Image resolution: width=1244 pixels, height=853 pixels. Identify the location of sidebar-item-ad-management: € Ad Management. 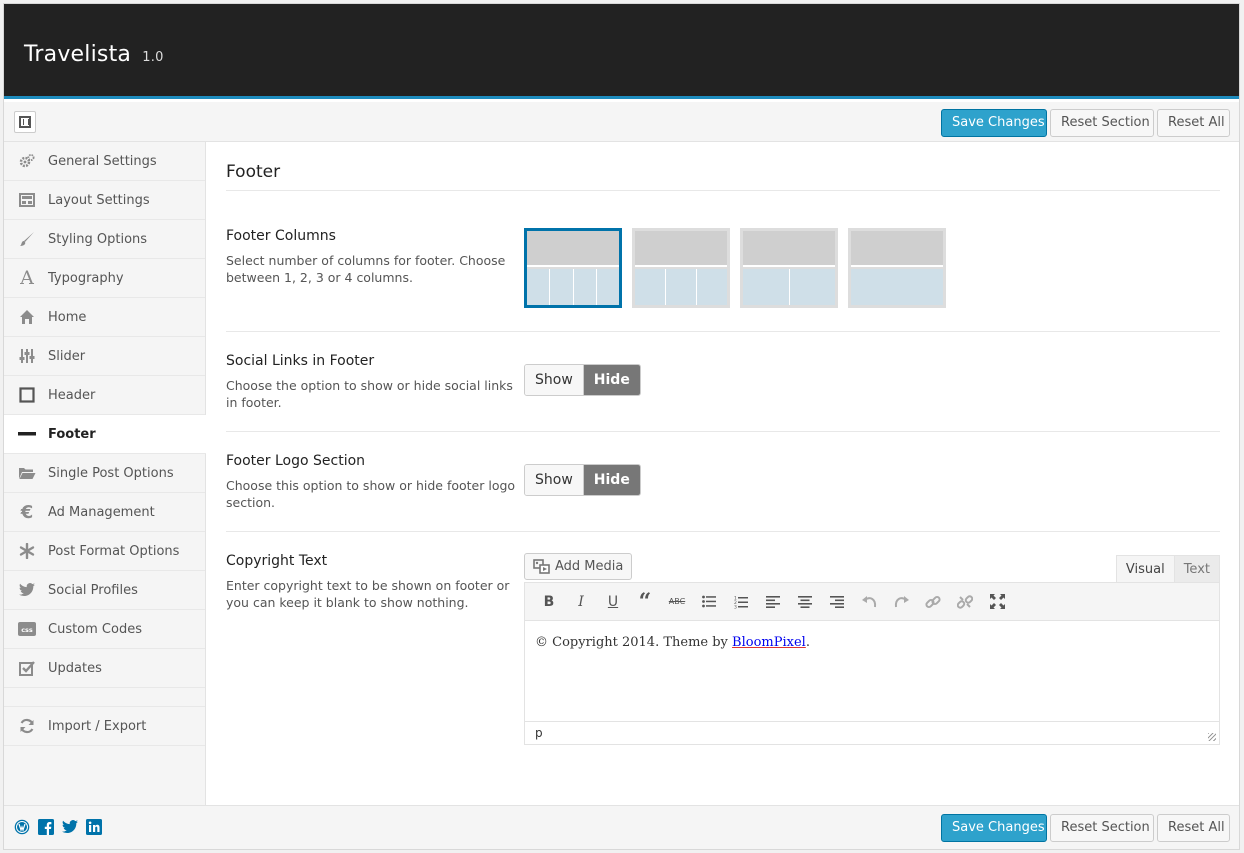
(104, 512).